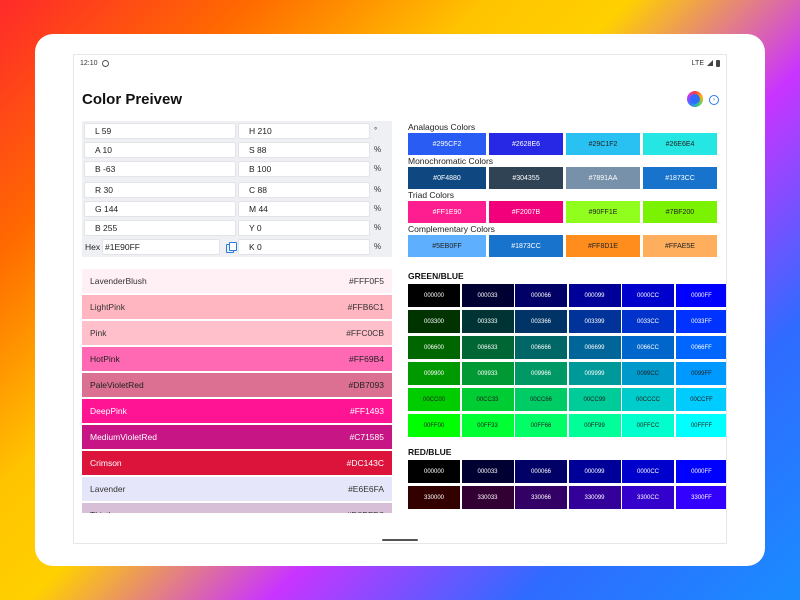  Describe the element at coordinates (603, 178) in the screenshot. I see `scheme-chip: #7891AA` at that location.